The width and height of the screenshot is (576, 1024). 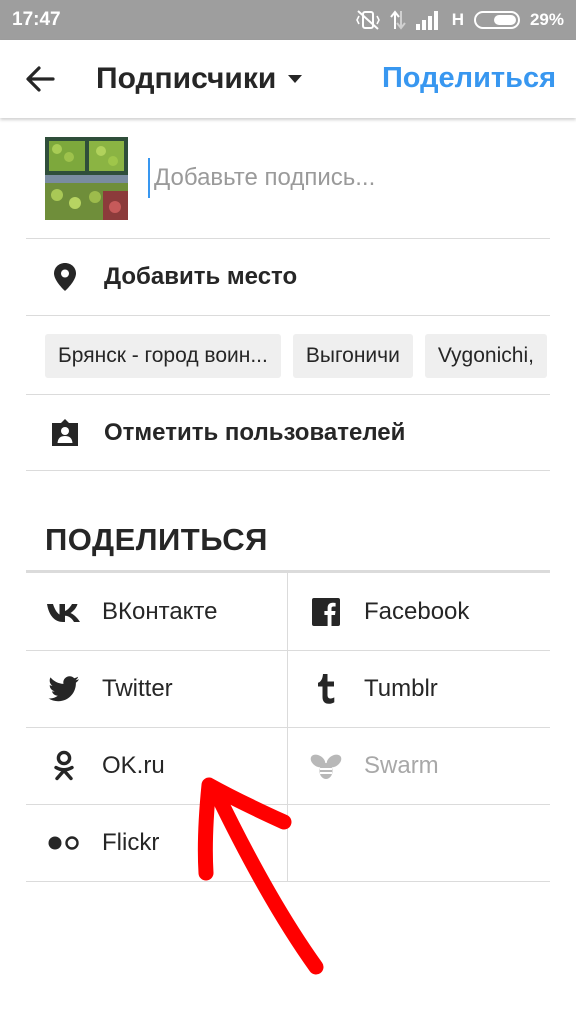 I want to click on battery-level: 29%, so click(x=546, y=19).